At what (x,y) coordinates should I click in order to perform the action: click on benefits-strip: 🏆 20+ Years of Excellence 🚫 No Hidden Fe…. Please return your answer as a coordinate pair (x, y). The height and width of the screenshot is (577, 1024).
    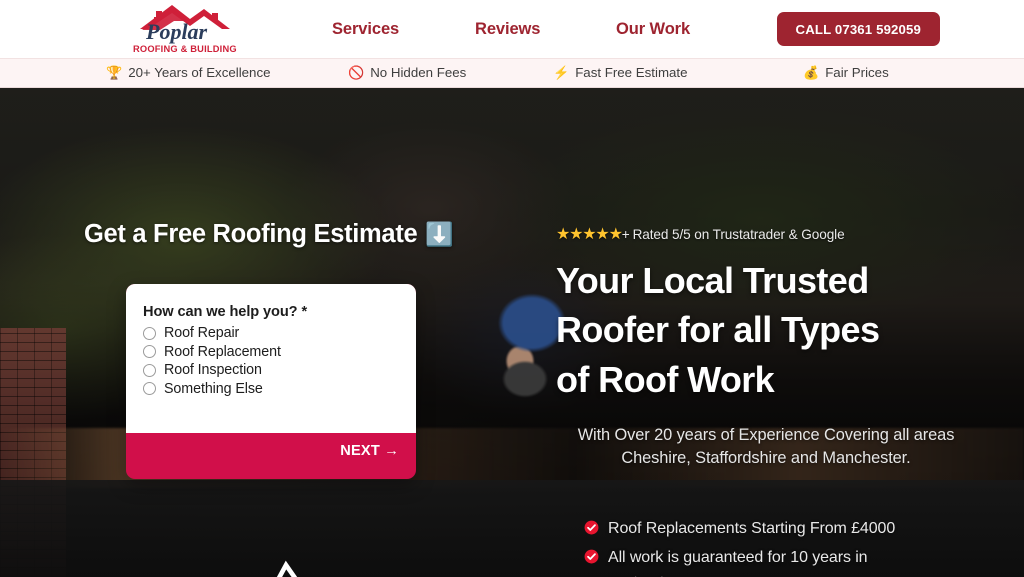
    Looking at the image, I should click on (512, 73).